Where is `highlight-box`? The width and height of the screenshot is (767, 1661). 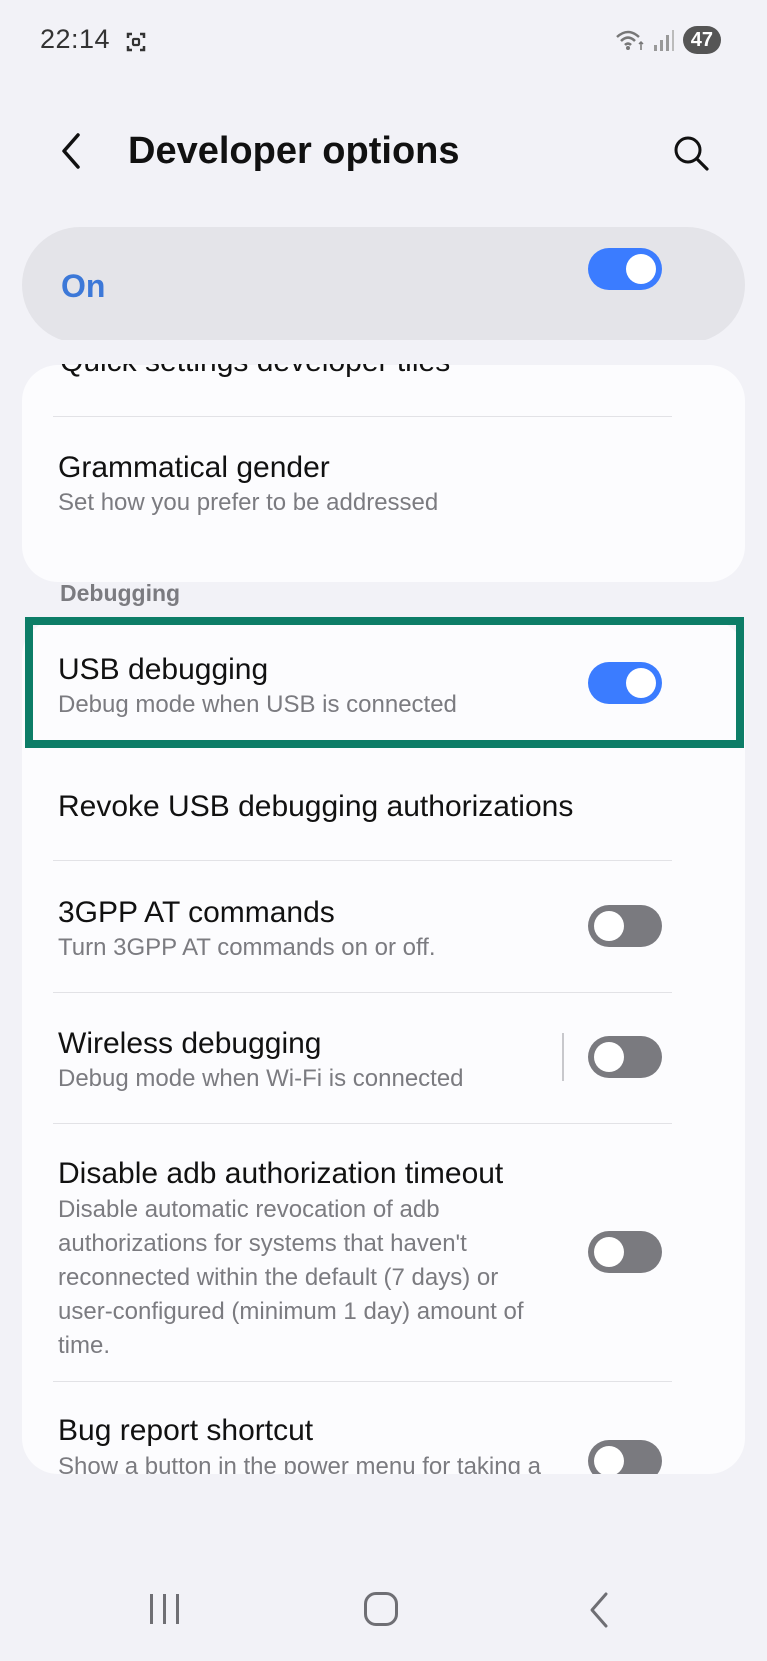
highlight-box is located at coordinates (384, 682).